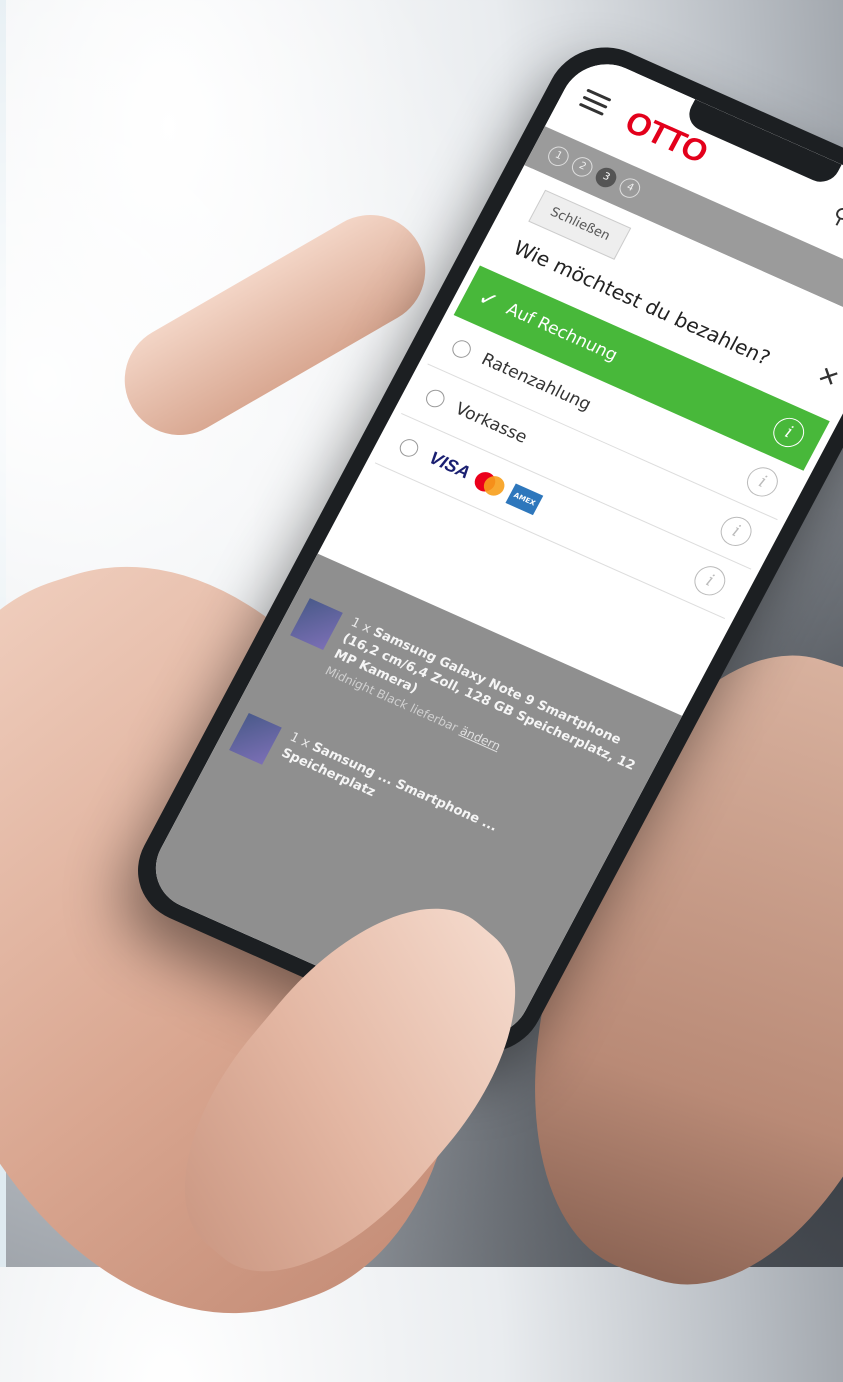 Image resolution: width=843 pixels, height=1382 pixels. I want to click on step-indicator: 4, so click(629, 188).